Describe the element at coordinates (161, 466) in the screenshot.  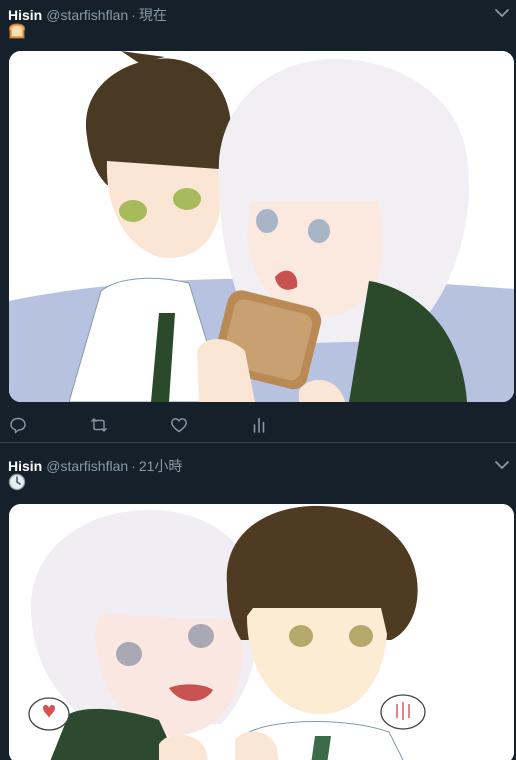
I see `tweet-timestamp: 21小時` at that location.